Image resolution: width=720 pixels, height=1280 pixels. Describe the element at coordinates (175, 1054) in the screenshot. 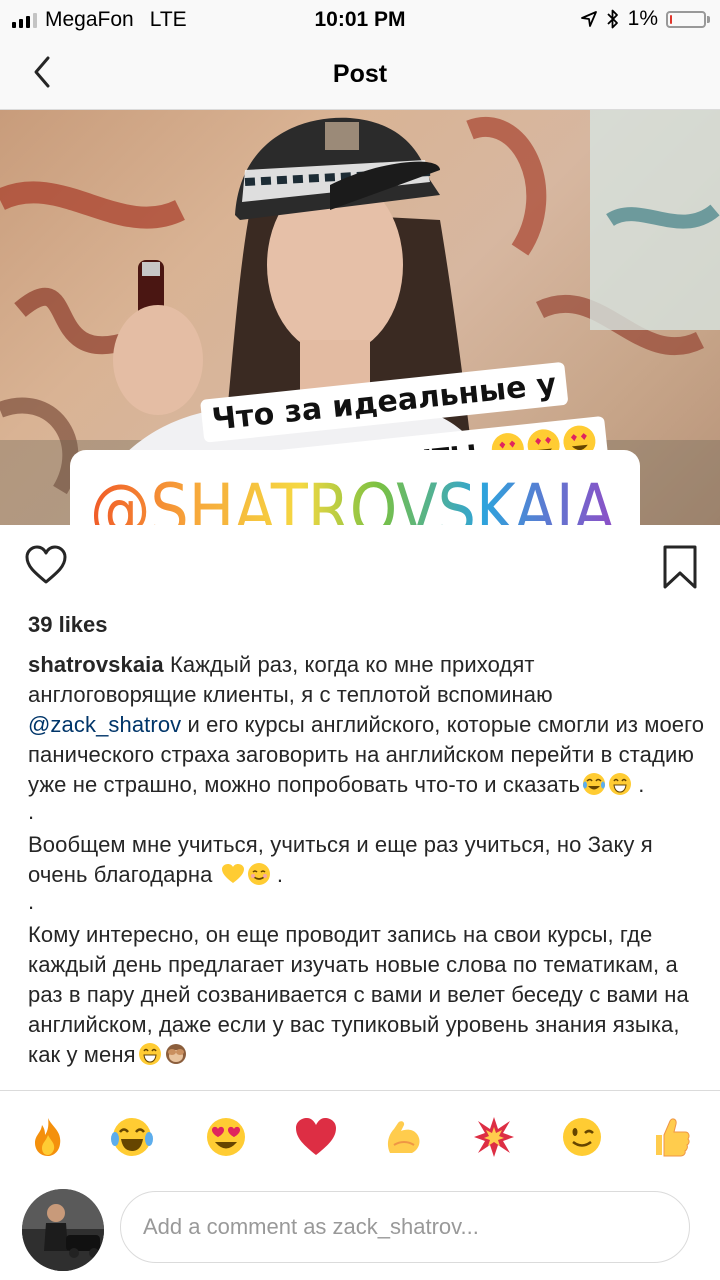

I see `see-no-evil-monkey-emoji` at that location.